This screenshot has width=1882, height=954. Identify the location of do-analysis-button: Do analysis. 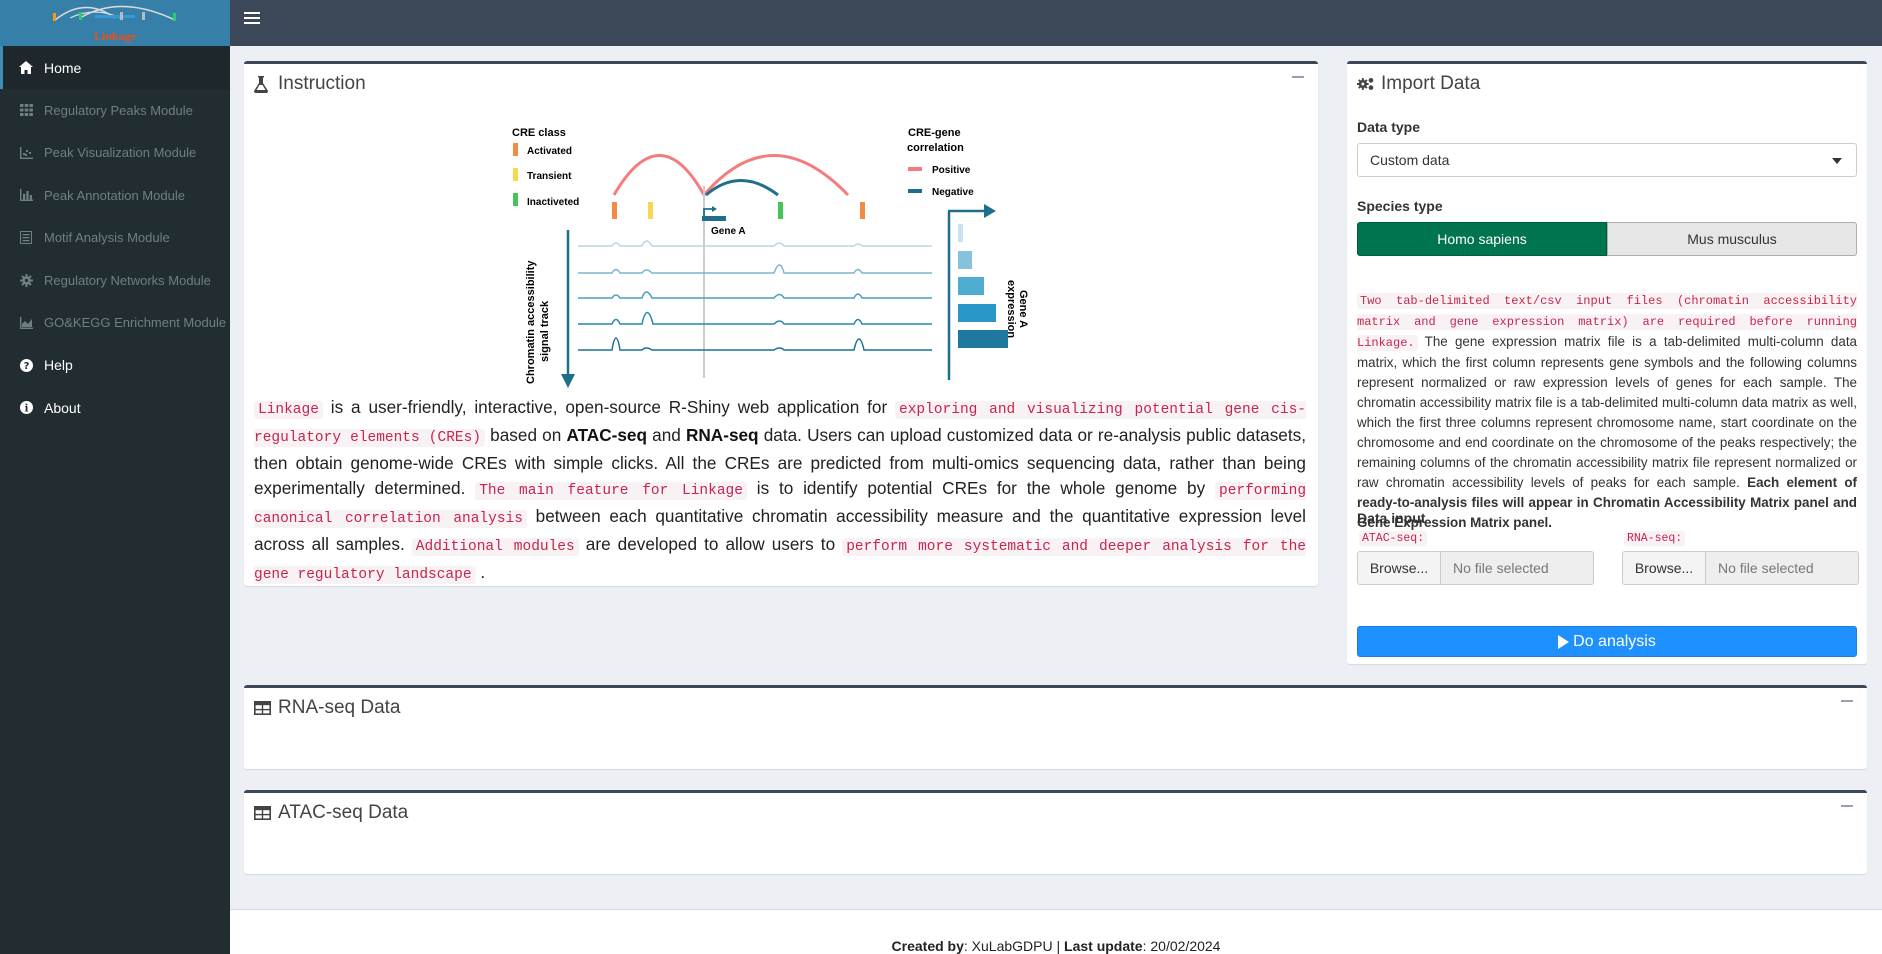
(1607, 641).